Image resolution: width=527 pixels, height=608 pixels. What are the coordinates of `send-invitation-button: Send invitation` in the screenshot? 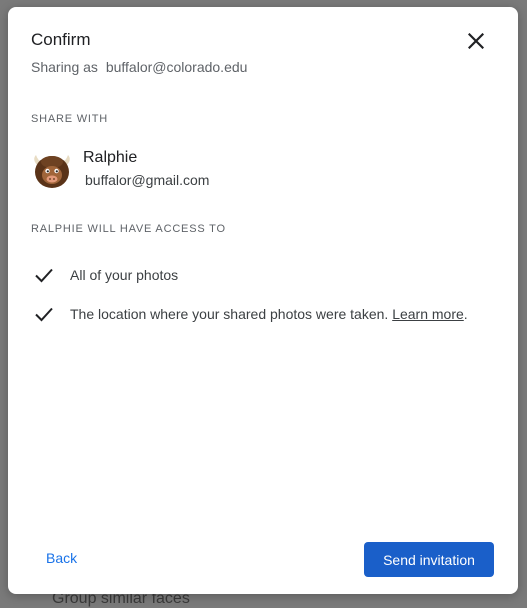 It's located at (429, 559).